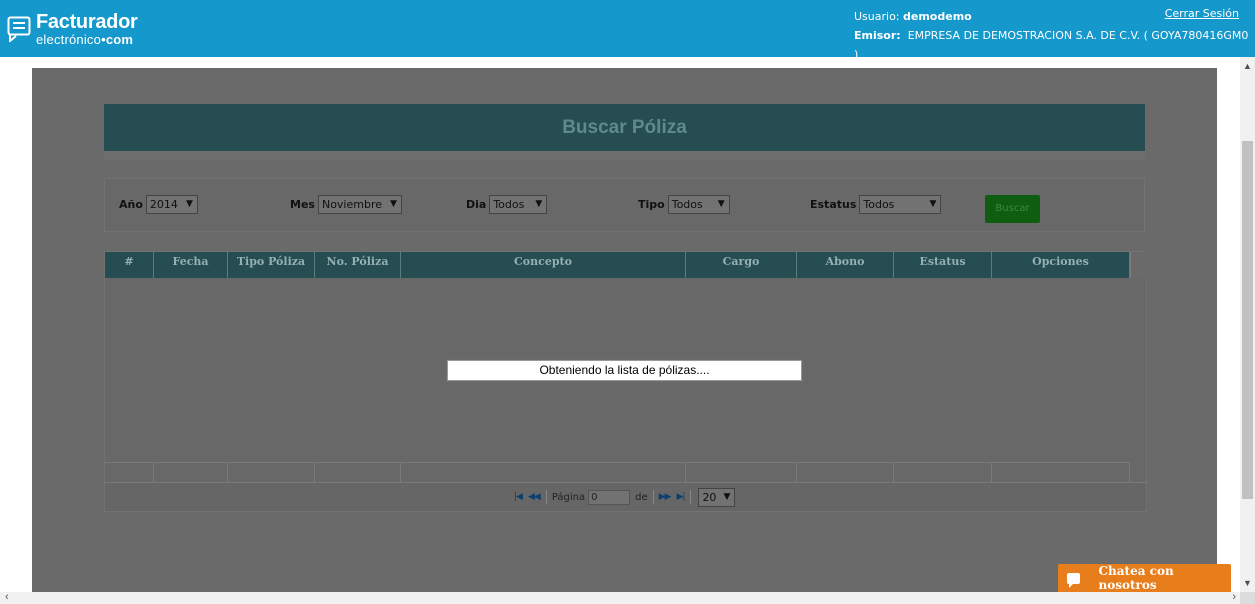 The image size is (1255, 604). I want to click on page-title: Buscar Póliza, so click(624, 127).